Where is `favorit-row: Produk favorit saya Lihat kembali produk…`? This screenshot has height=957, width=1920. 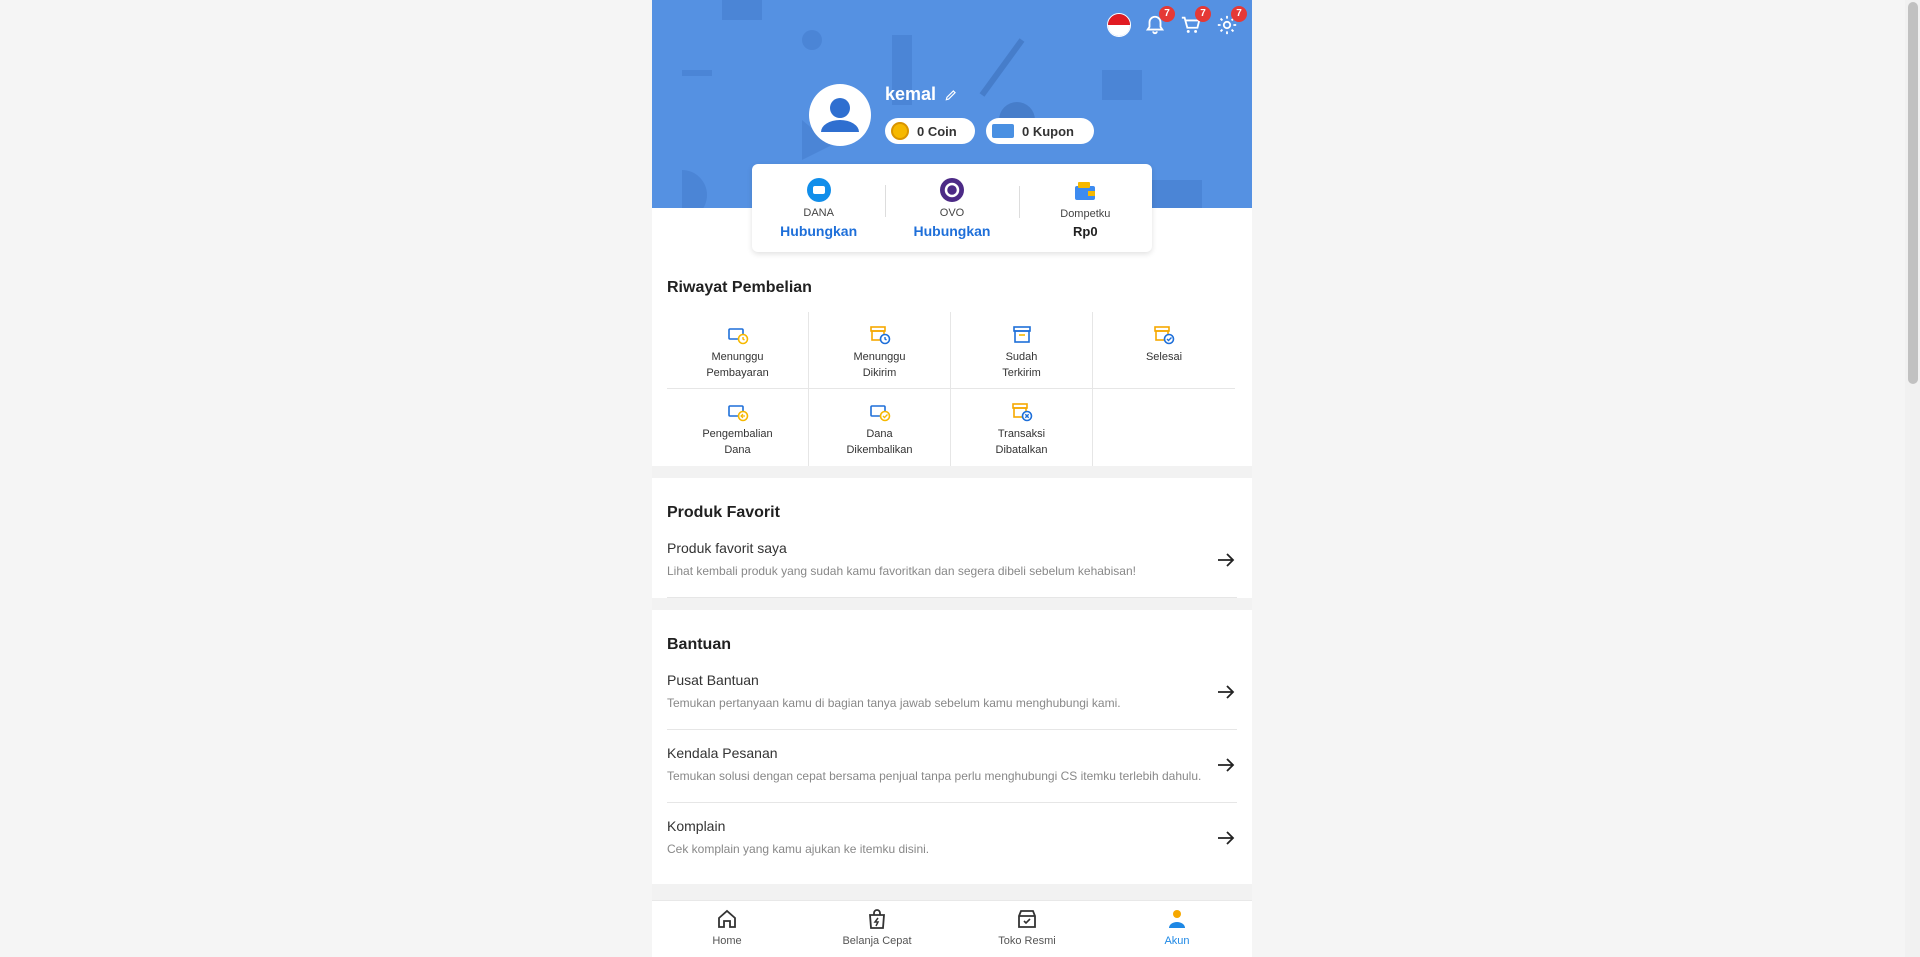 favorit-row: Produk favorit saya Lihat kembali produk… is located at coordinates (952, 561).